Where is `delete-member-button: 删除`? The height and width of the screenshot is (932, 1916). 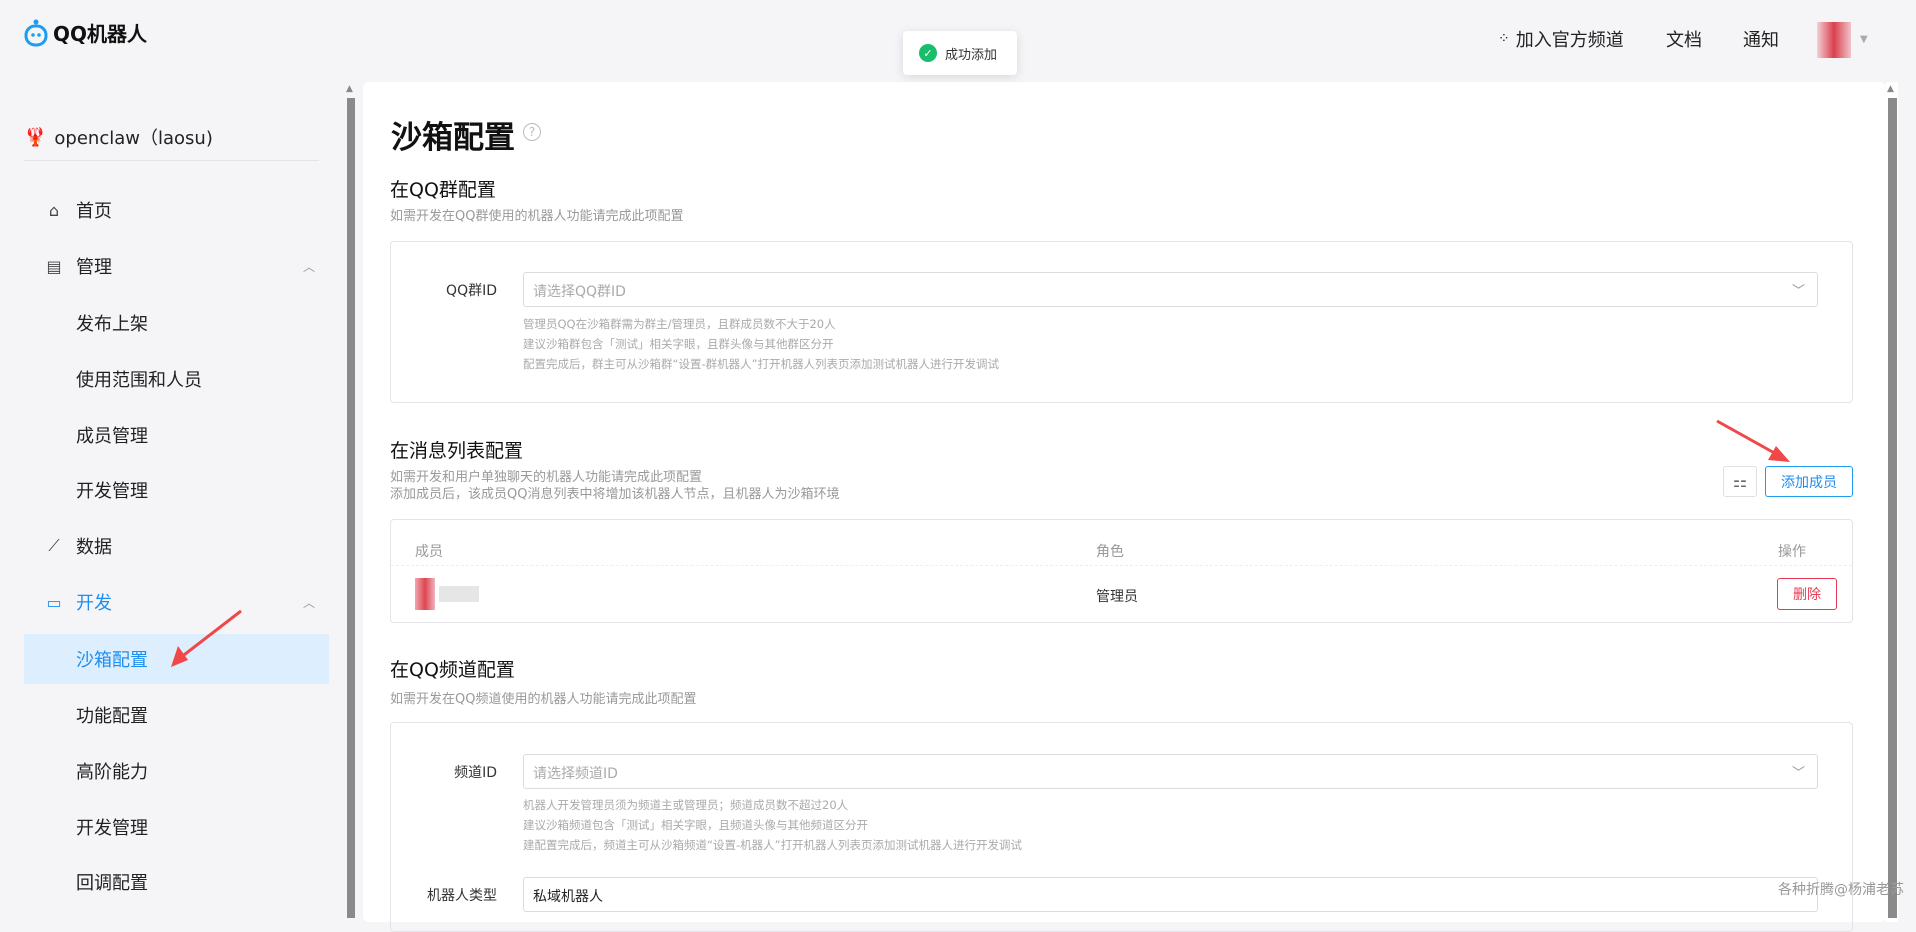
delete-member-button: 删除 is located at coordinates (1807, 594).